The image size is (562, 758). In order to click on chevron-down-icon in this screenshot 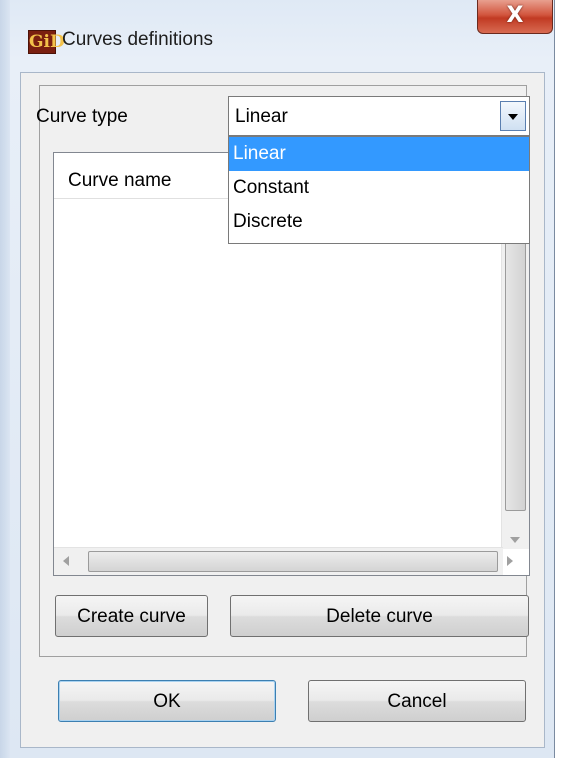, I will do `click(513, 117)`.